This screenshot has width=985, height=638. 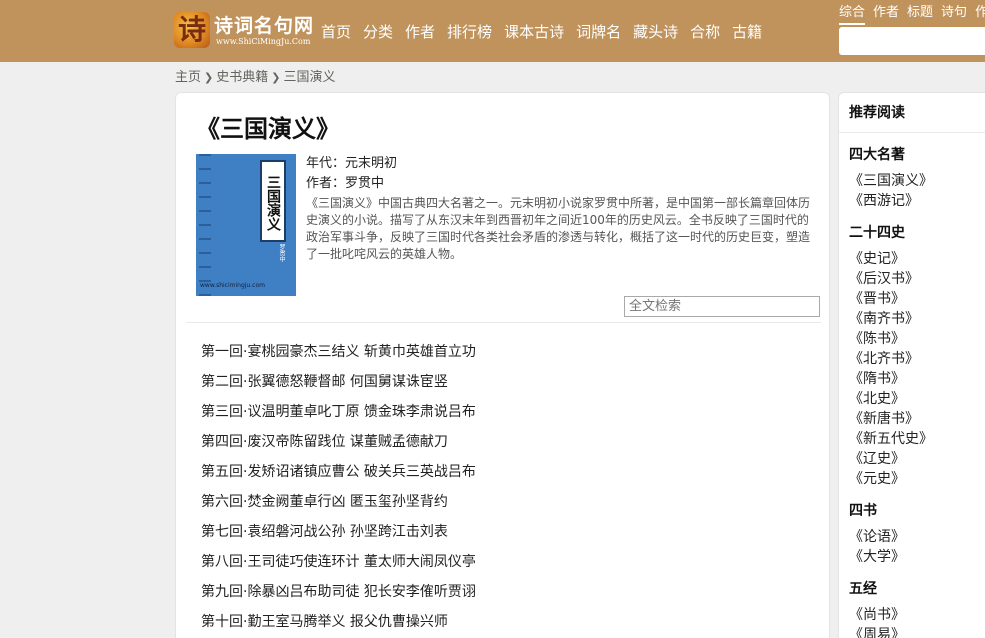 What do you see at coordinates (324, 382) in the screenshot?
I see `chapter-link: 第二回·张翼德怒鞭督邮 何国舅谋诛宦竖` at bounding box center [324, 382].